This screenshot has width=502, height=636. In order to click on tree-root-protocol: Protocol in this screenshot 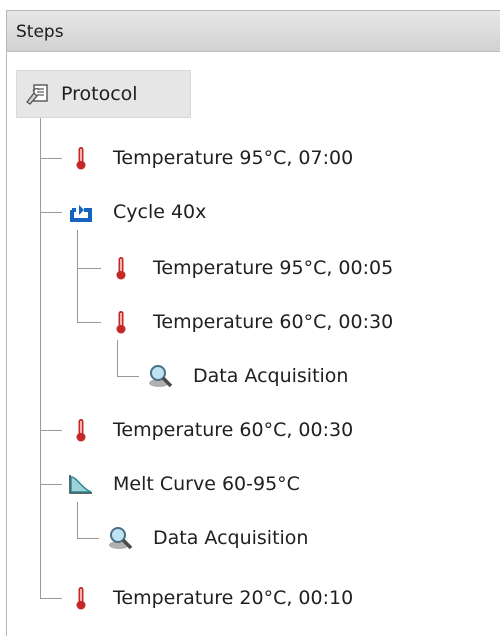, I will do `click(103, 94)`.